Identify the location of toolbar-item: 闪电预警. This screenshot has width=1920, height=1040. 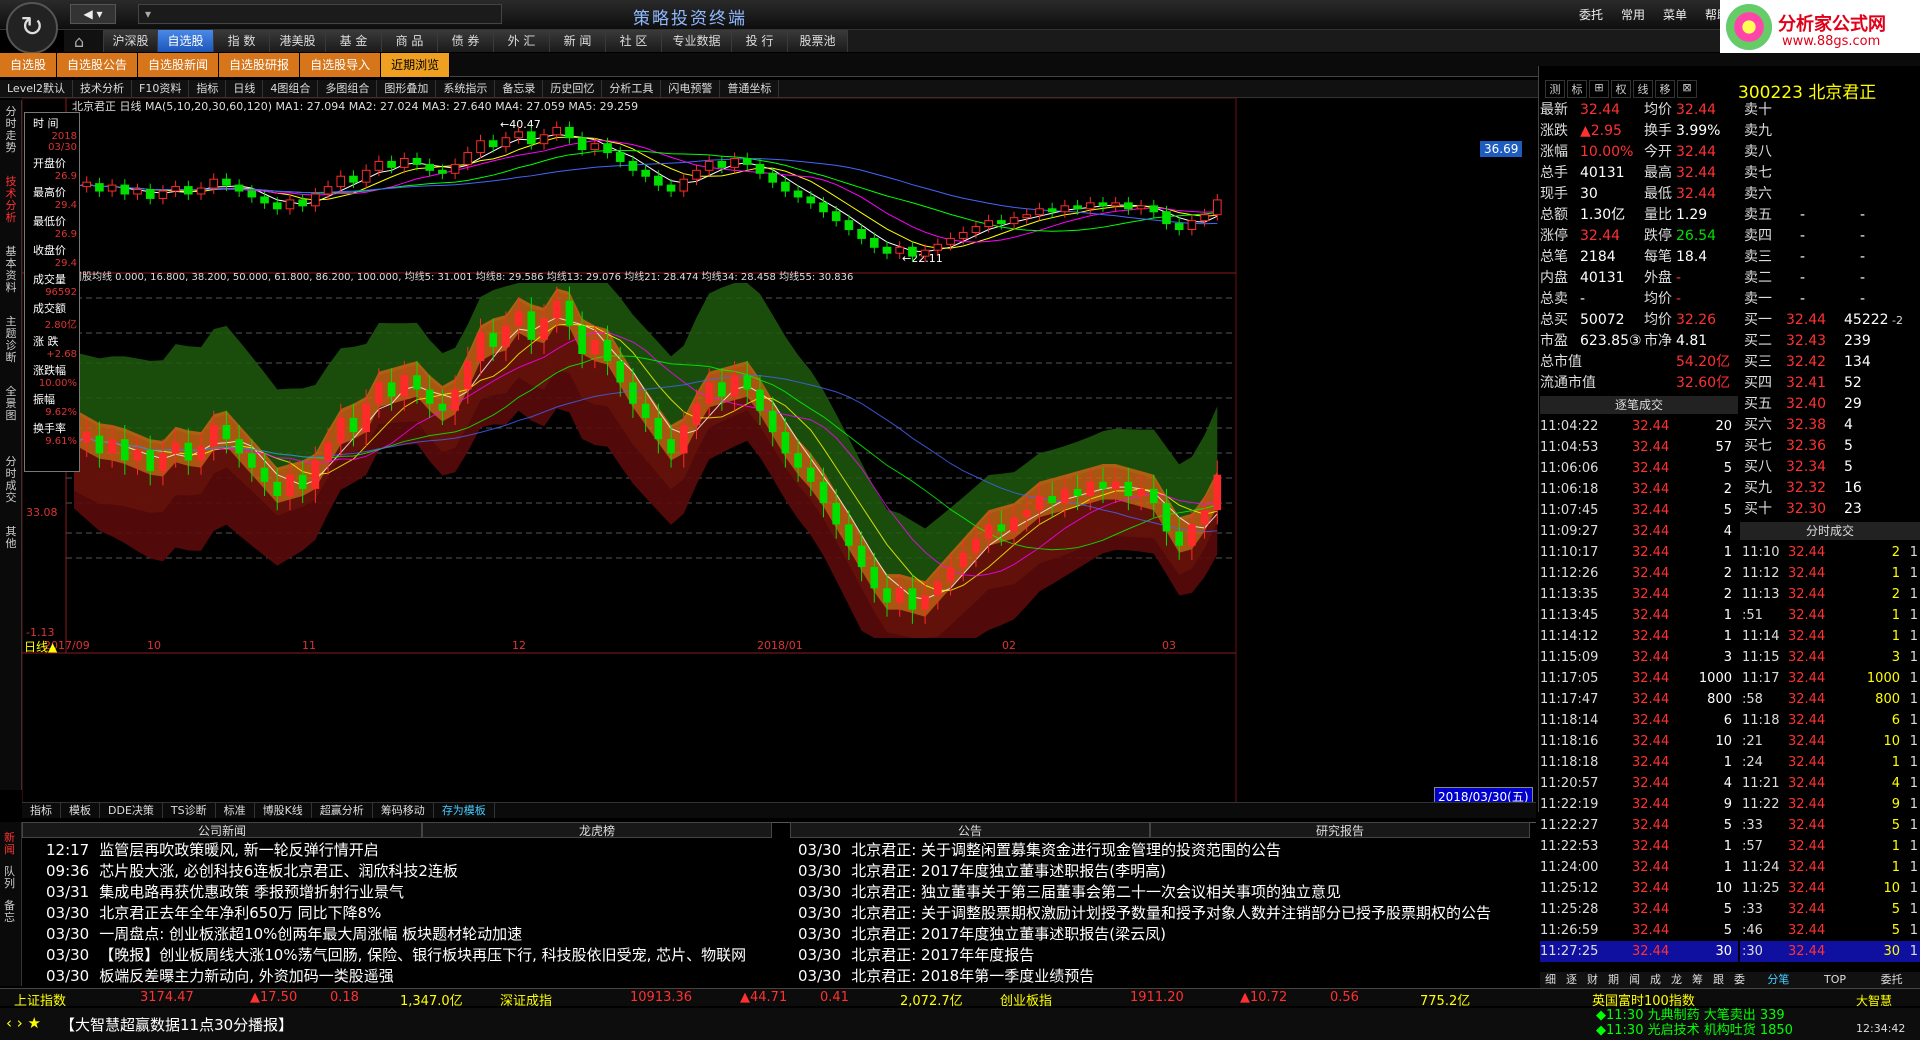
(691, 89).